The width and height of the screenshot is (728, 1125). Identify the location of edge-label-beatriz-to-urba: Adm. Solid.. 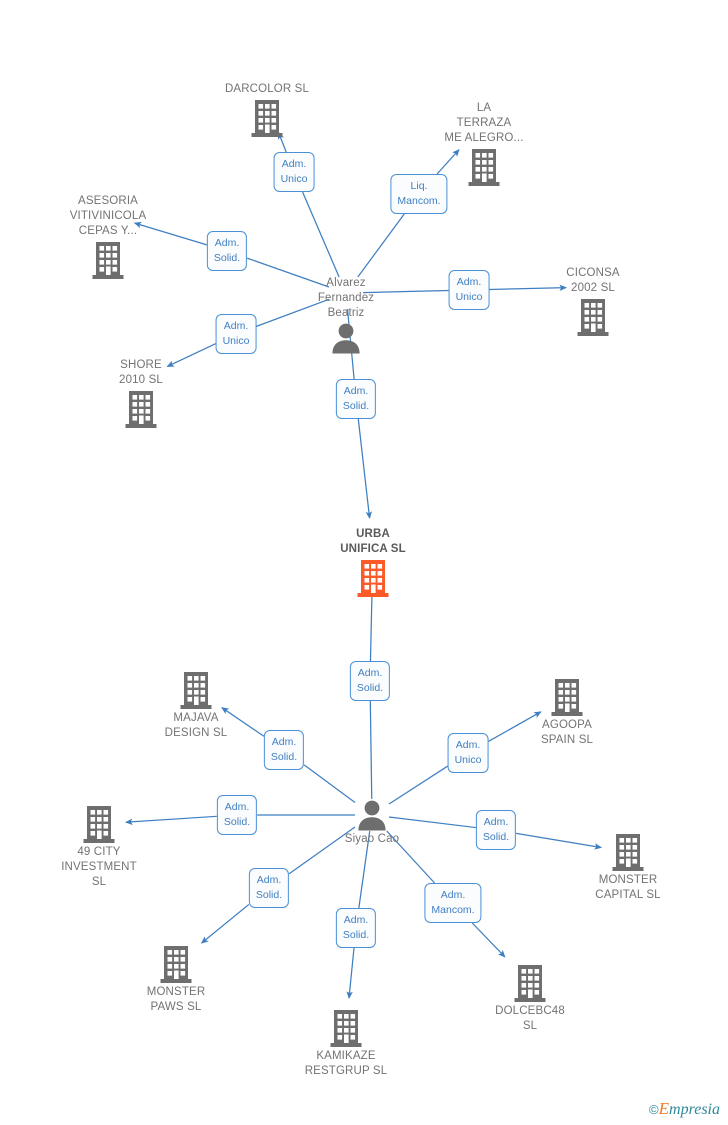
(356, 399).